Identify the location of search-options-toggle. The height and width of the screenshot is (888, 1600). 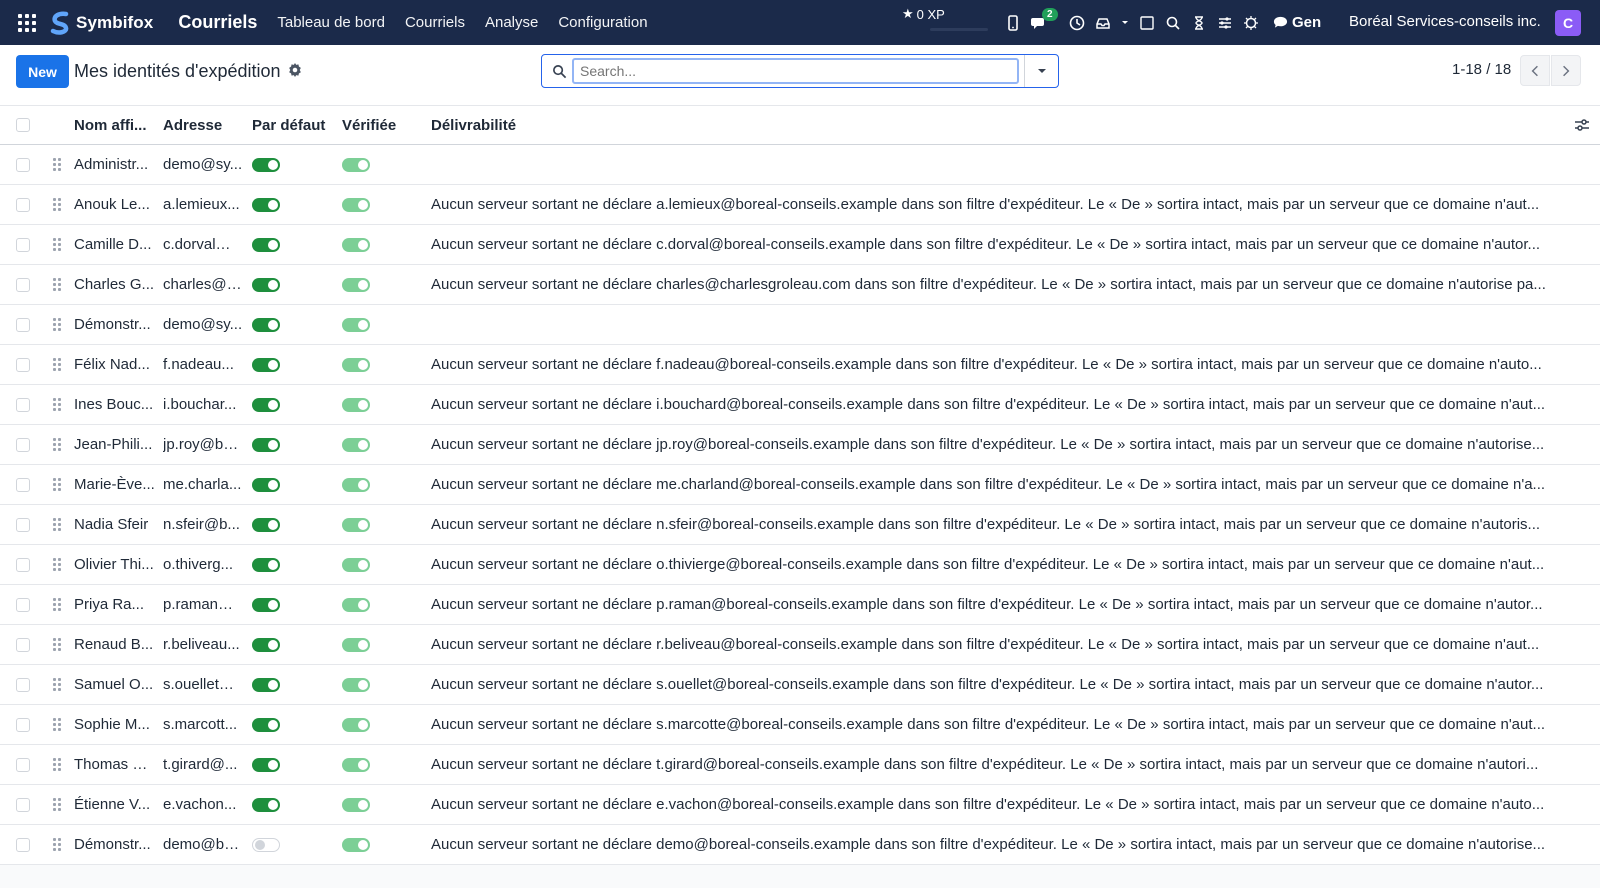
(1041, 71).